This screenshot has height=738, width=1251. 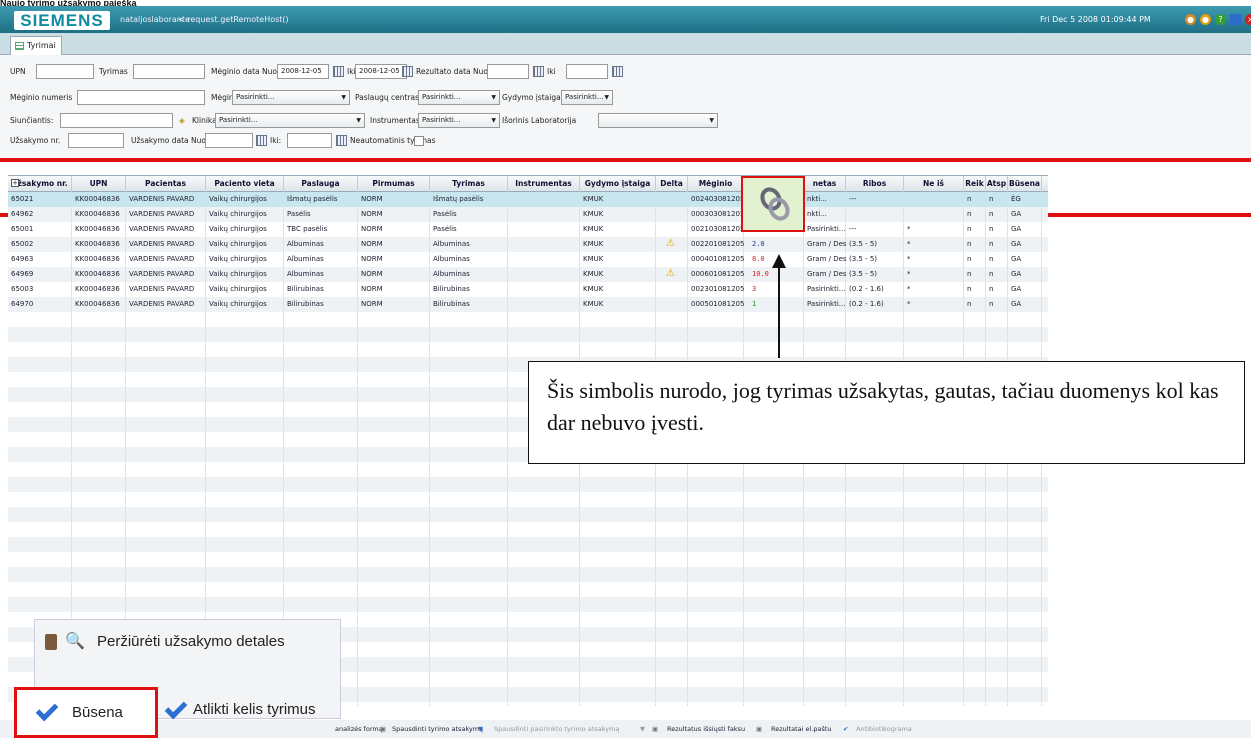 I want to click on isorine-laboratorija-select, so click(x=658, y=120).